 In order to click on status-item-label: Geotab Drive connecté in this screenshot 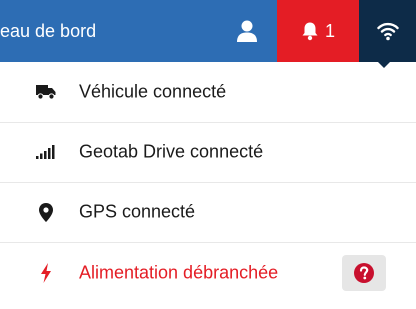, I will do `click(171, 151)`.